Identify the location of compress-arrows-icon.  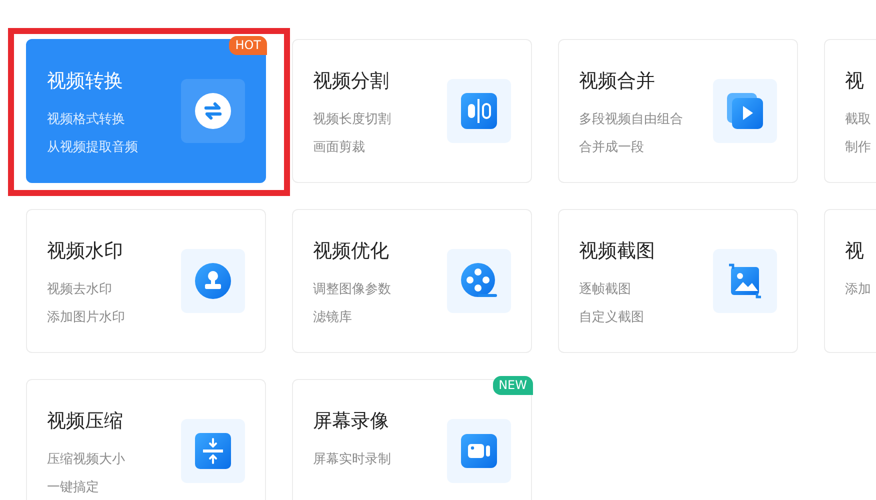
(213, 451).